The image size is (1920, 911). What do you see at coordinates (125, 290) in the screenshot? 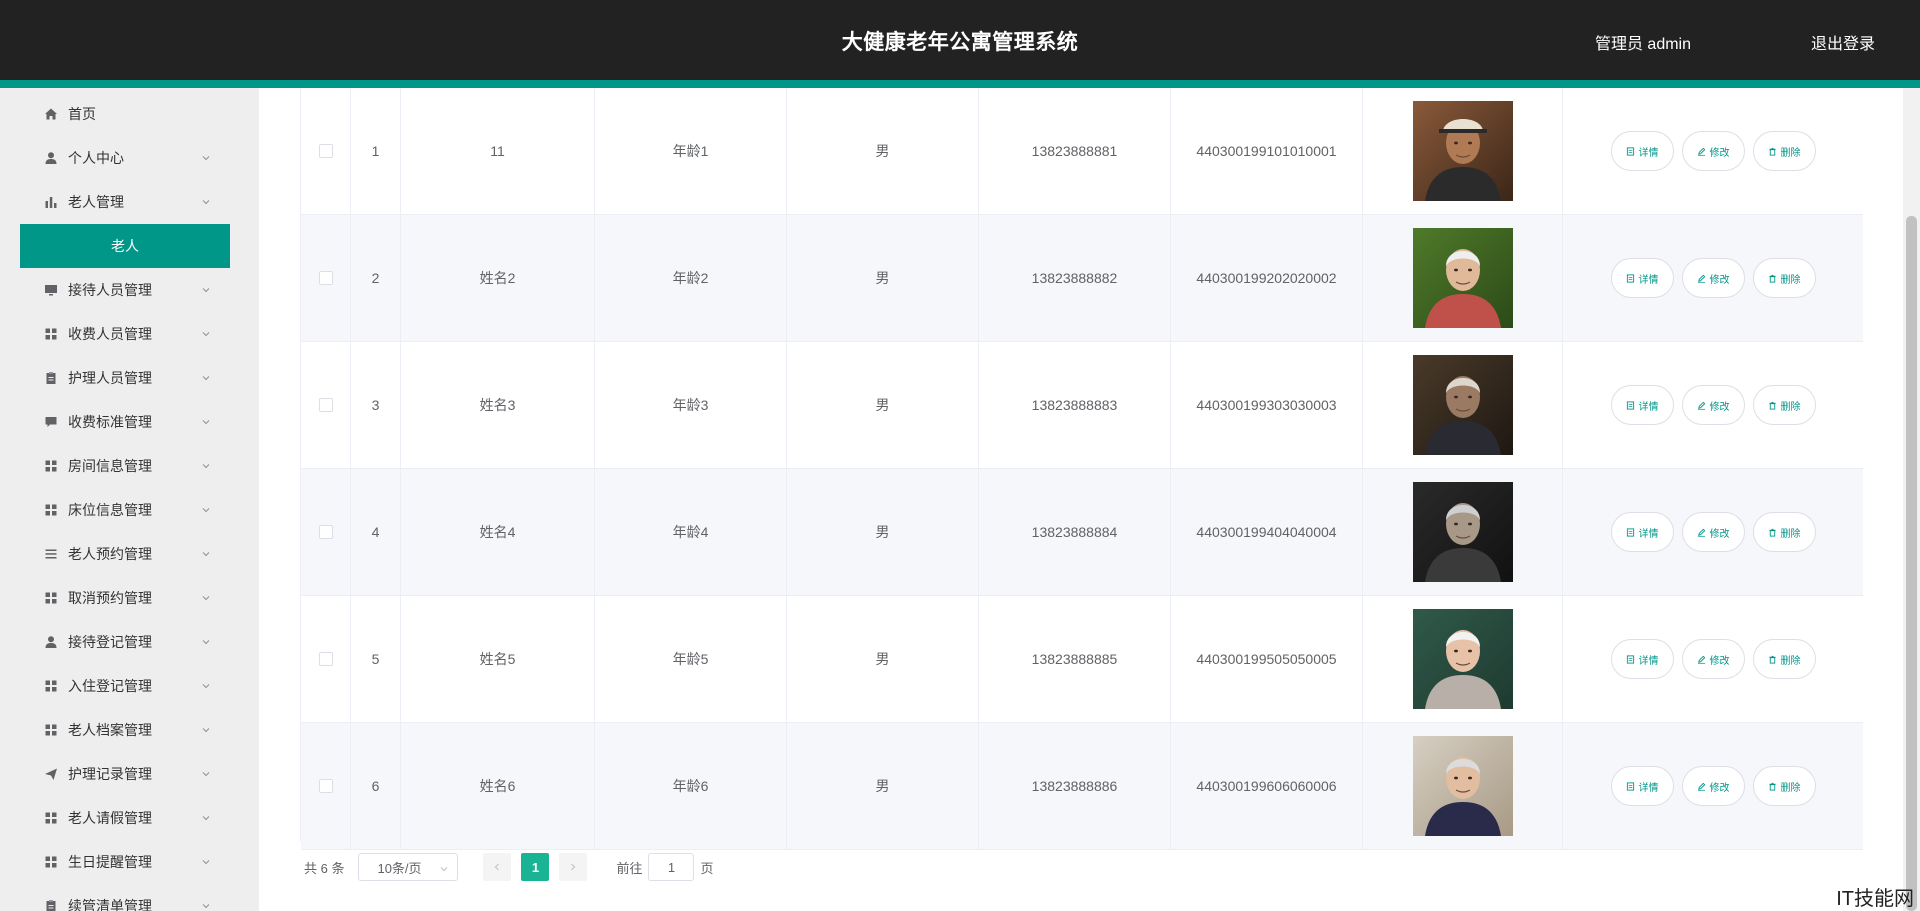
I see `sidebar-item-4: 接待人员管理` at bounding box center [125, 290].